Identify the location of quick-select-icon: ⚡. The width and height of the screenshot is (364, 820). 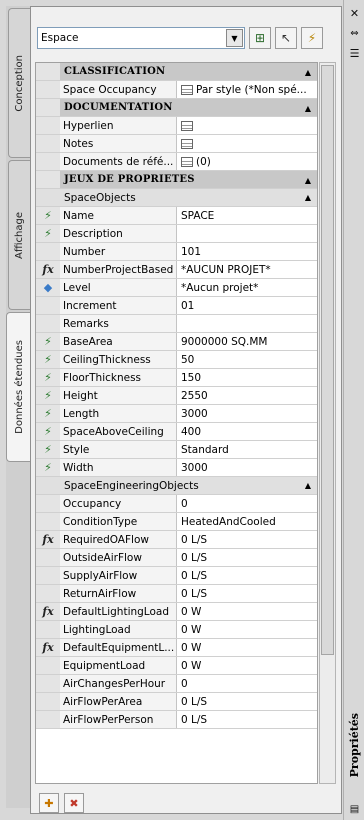
(312, 38).